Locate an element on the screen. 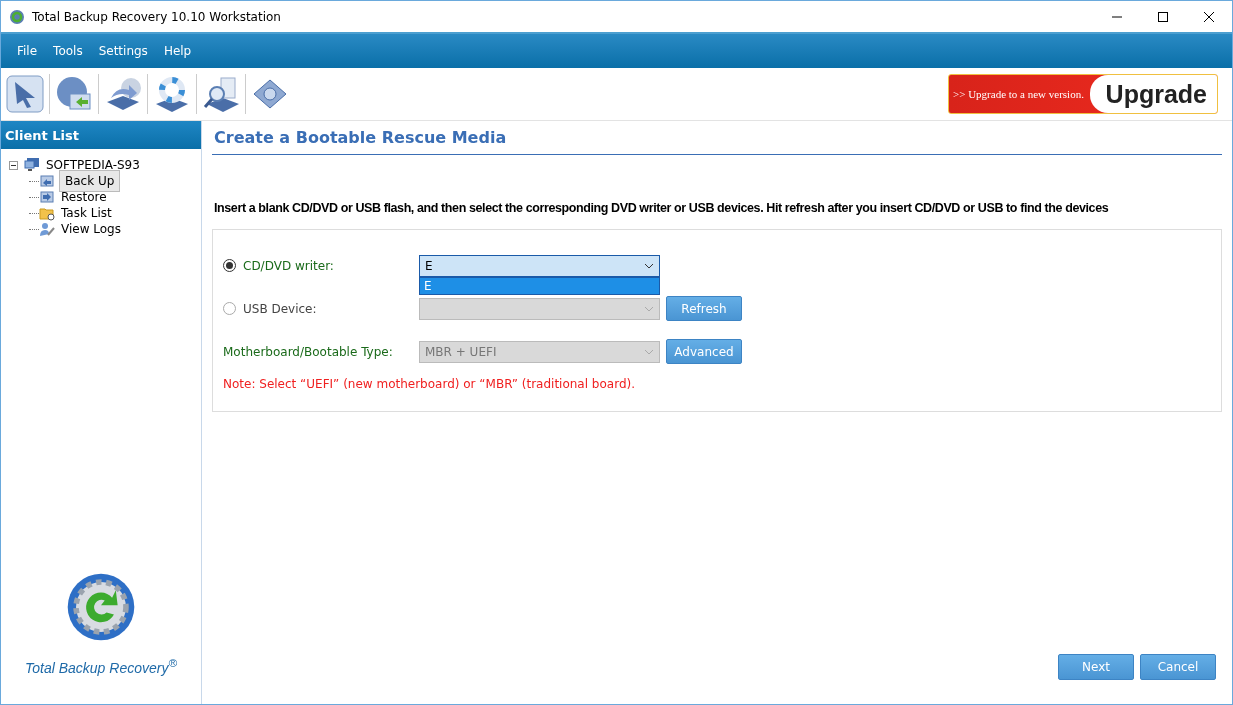 The image size is (1233, 705). tree-item: View Logs is located at coordinates (91, 229).